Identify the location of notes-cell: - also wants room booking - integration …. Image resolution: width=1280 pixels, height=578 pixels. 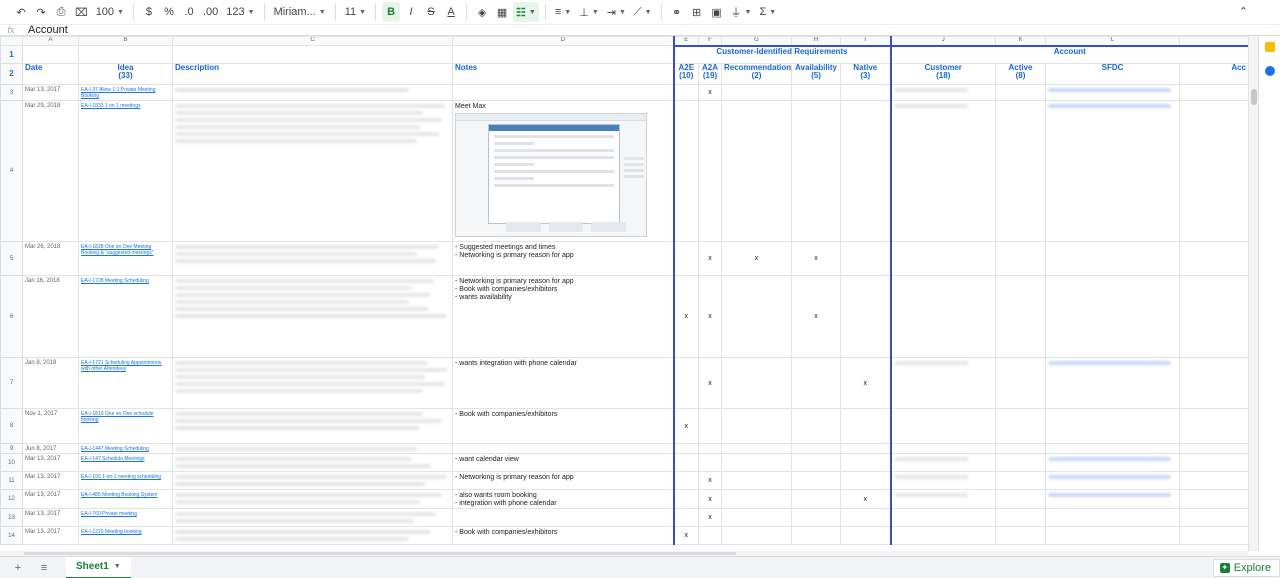
(563, 499).